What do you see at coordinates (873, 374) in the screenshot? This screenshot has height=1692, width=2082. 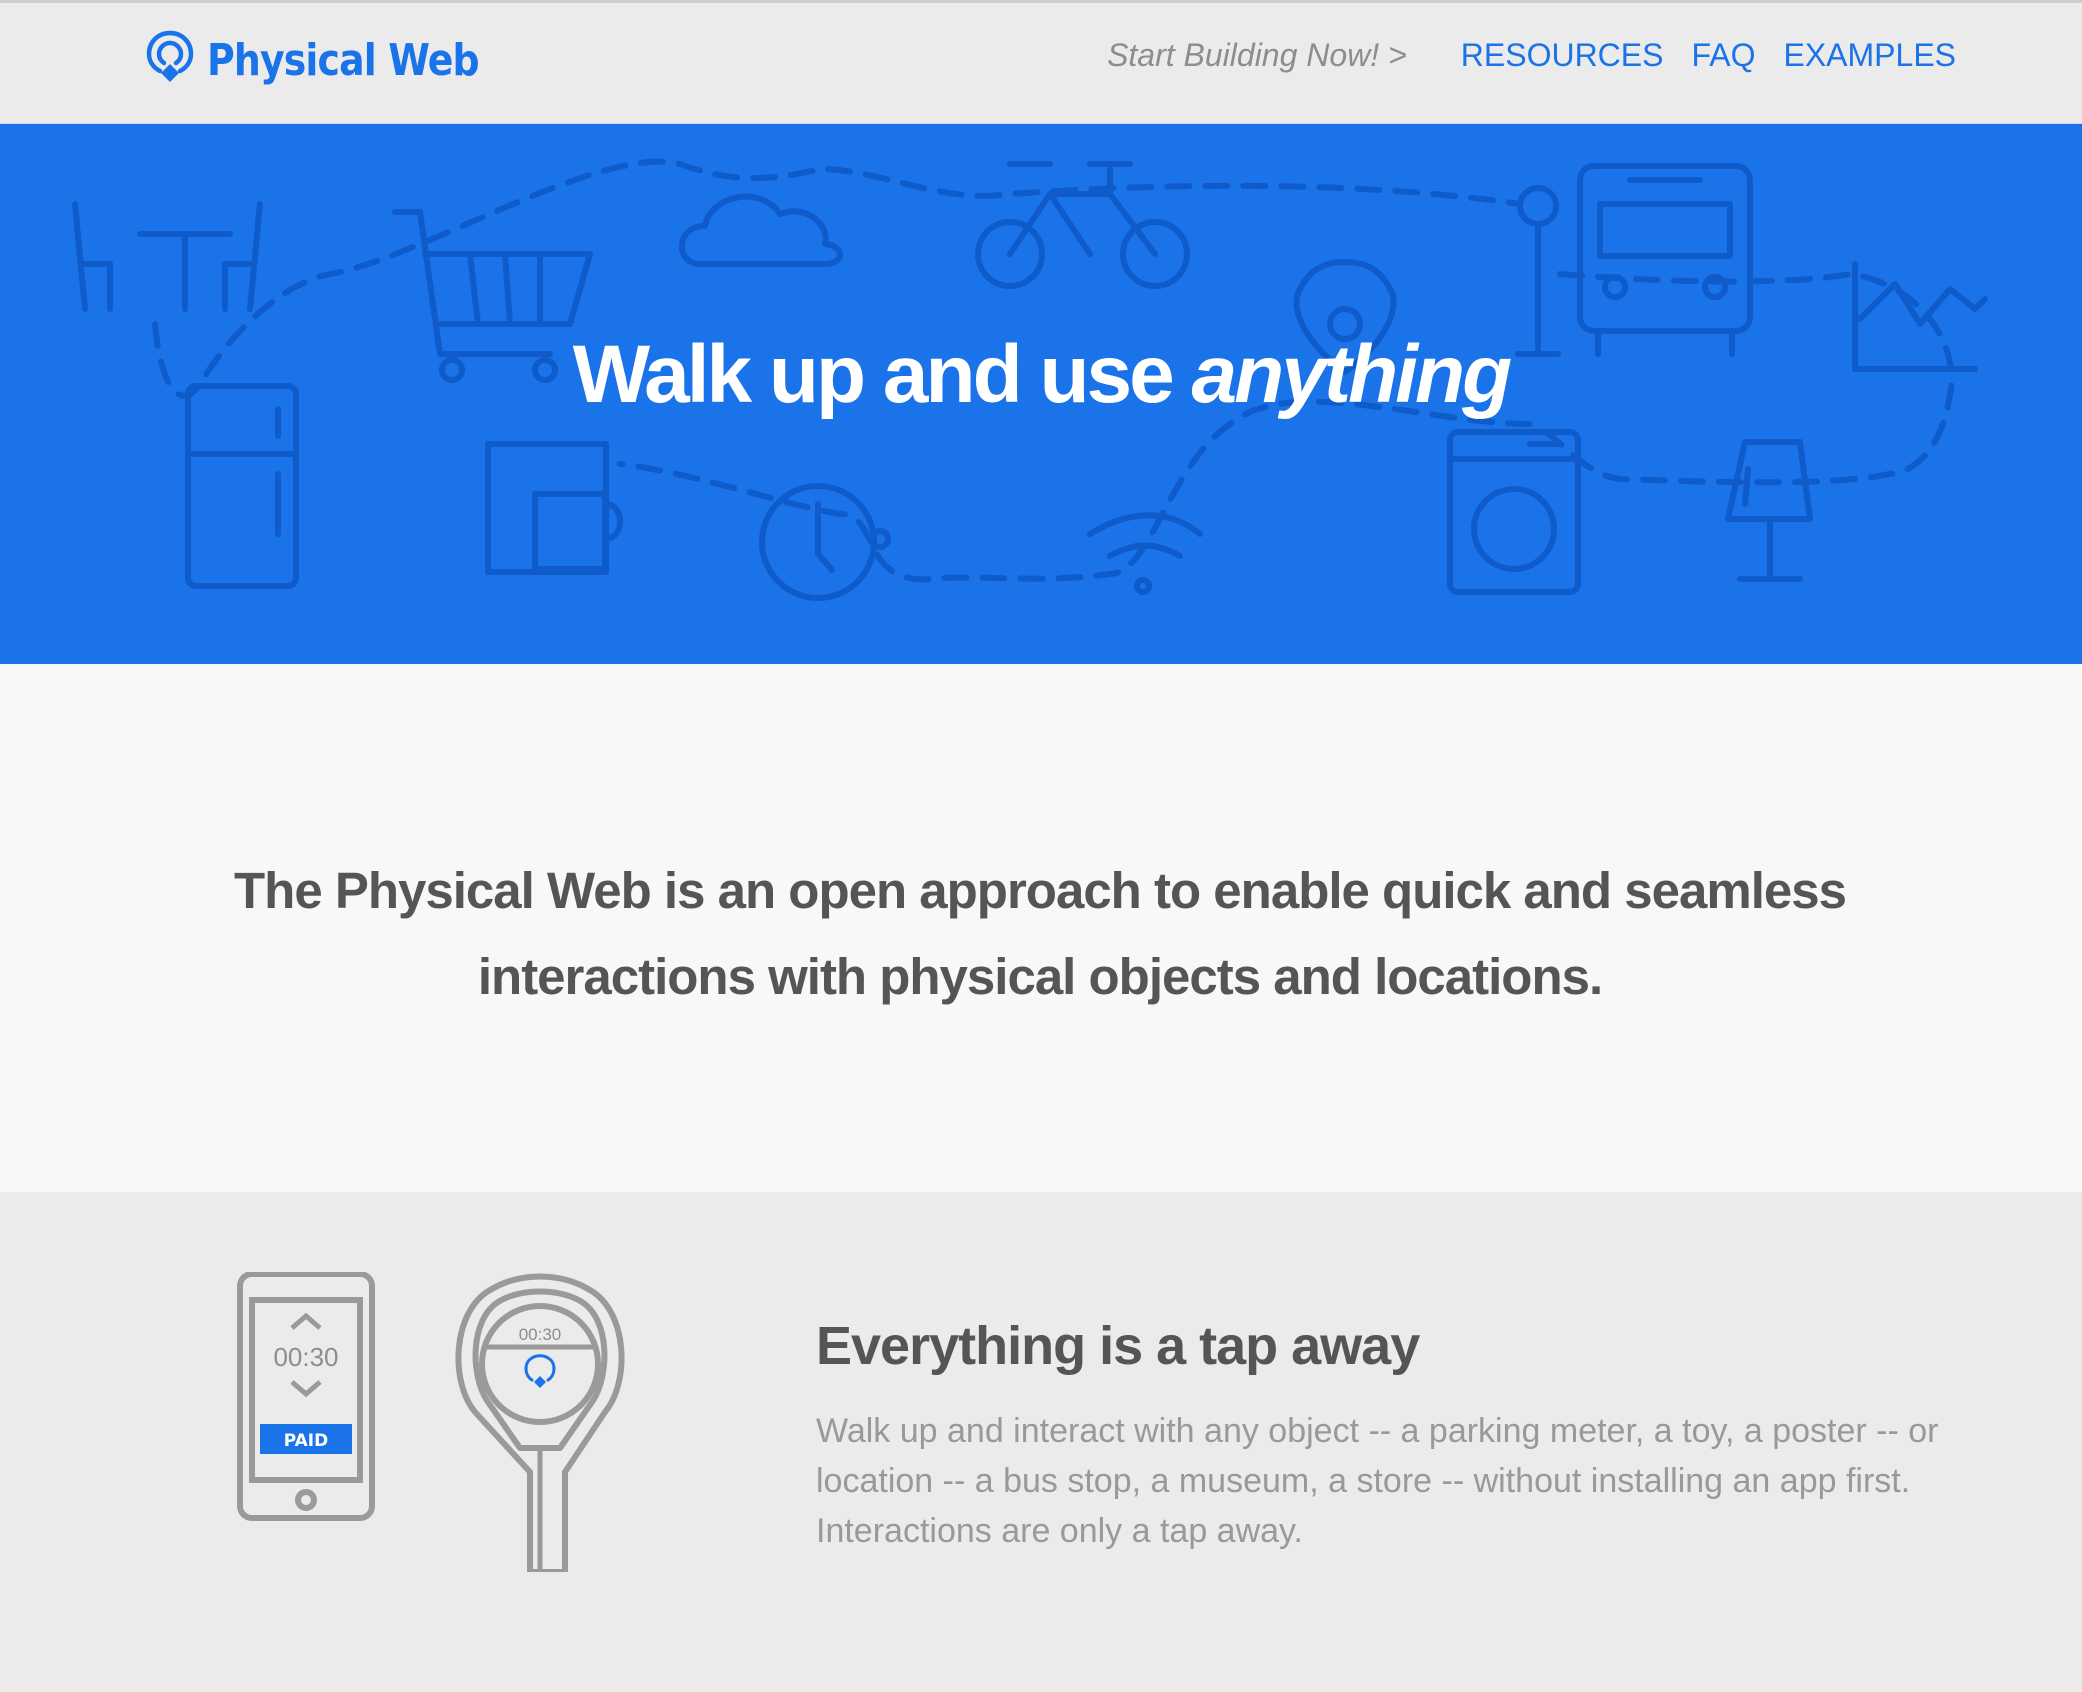 I see `hero-title-text: Walk up and use` at bounding box center [873, 374].